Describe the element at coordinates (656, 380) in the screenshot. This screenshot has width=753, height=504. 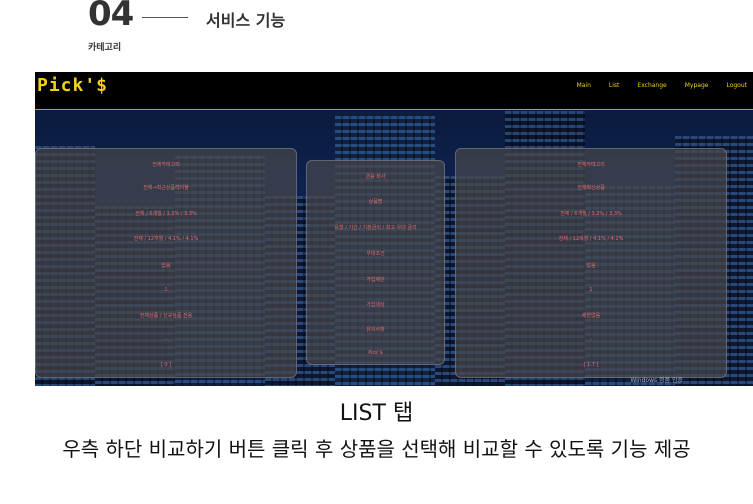
I see `os-status-text: Windows 정품 인증` at that location.